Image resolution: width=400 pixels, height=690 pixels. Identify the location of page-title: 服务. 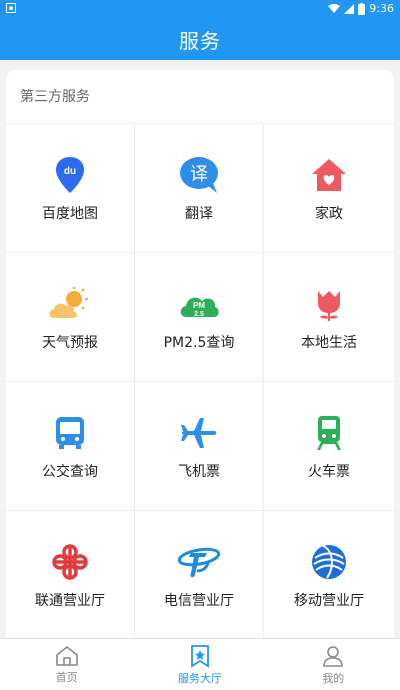
(200, 40).